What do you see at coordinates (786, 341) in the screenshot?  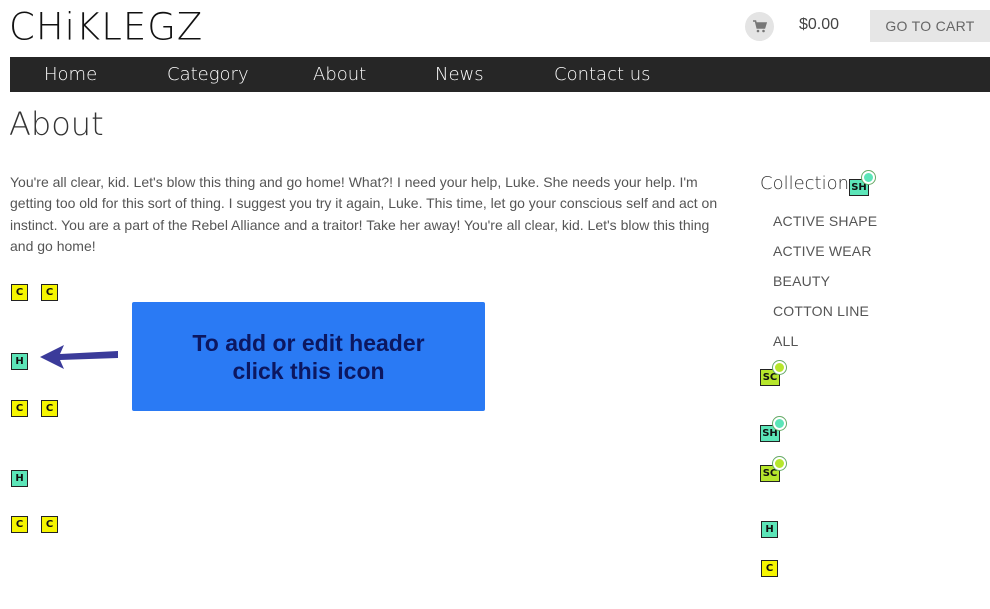 I see `collection-item-all: ALL` at bounding box center [786, 341].